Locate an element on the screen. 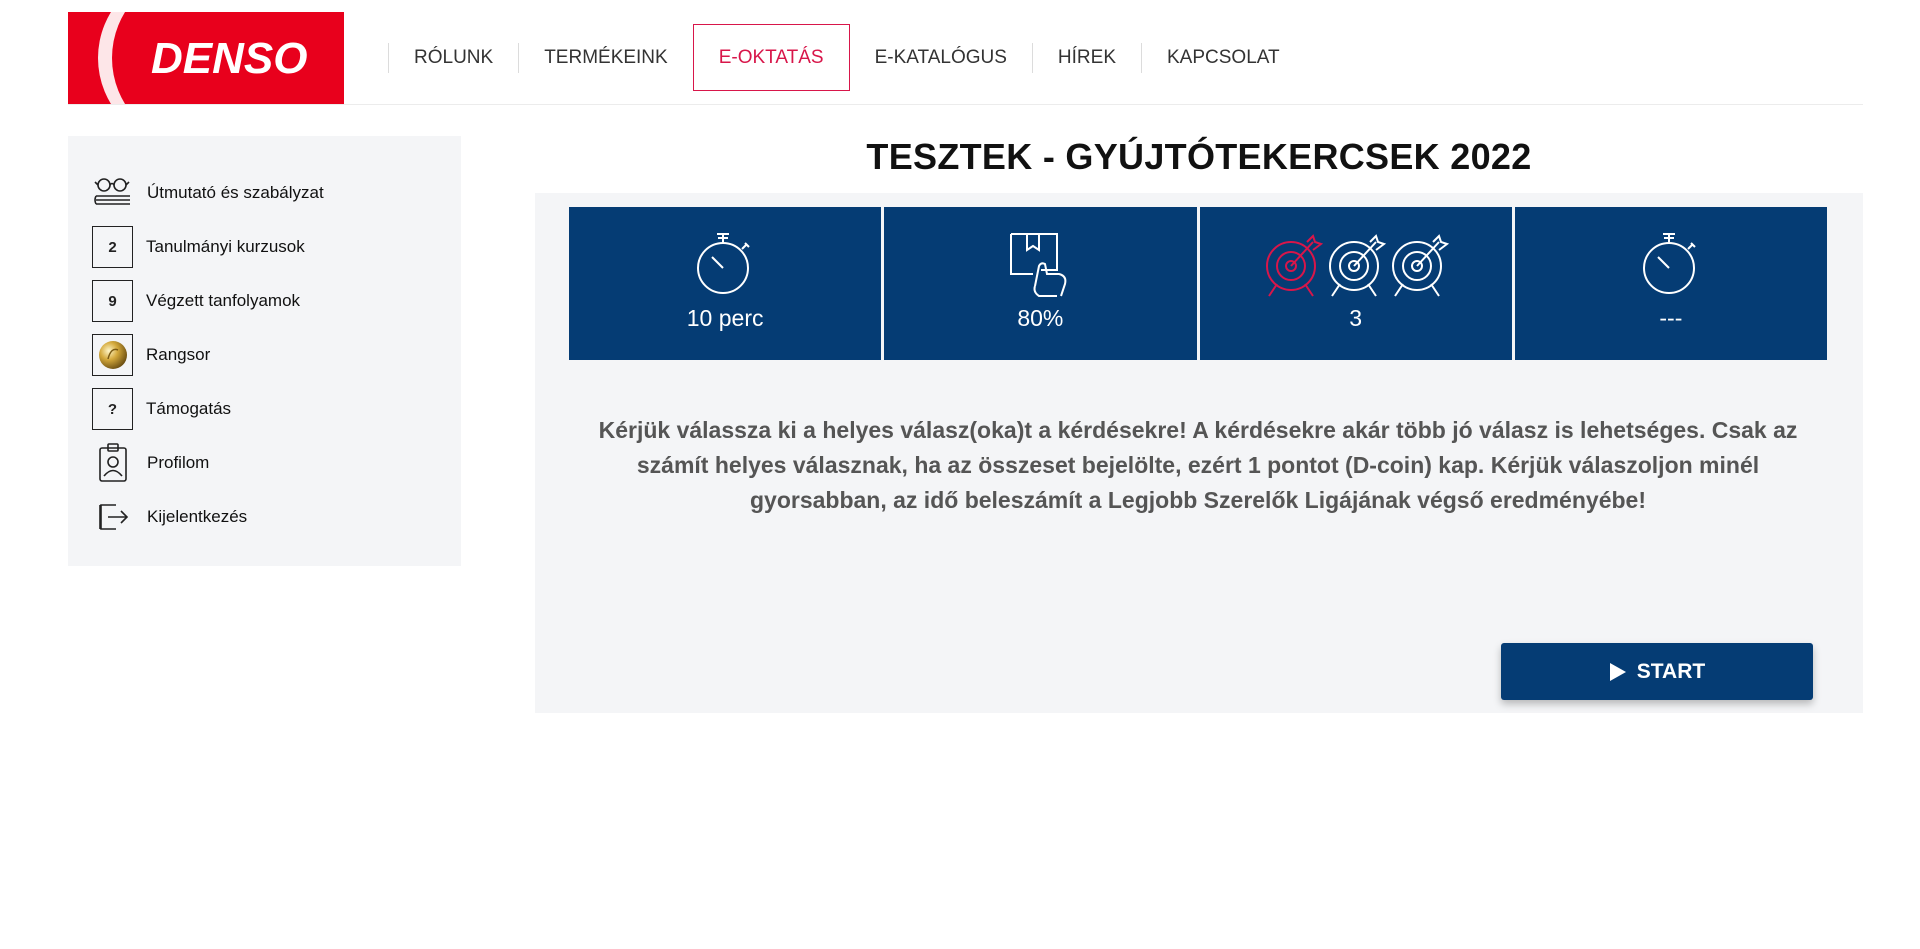 The image size is (1920, 949). stat-time-limit: 10 perc is located at coordinates (725, 283).